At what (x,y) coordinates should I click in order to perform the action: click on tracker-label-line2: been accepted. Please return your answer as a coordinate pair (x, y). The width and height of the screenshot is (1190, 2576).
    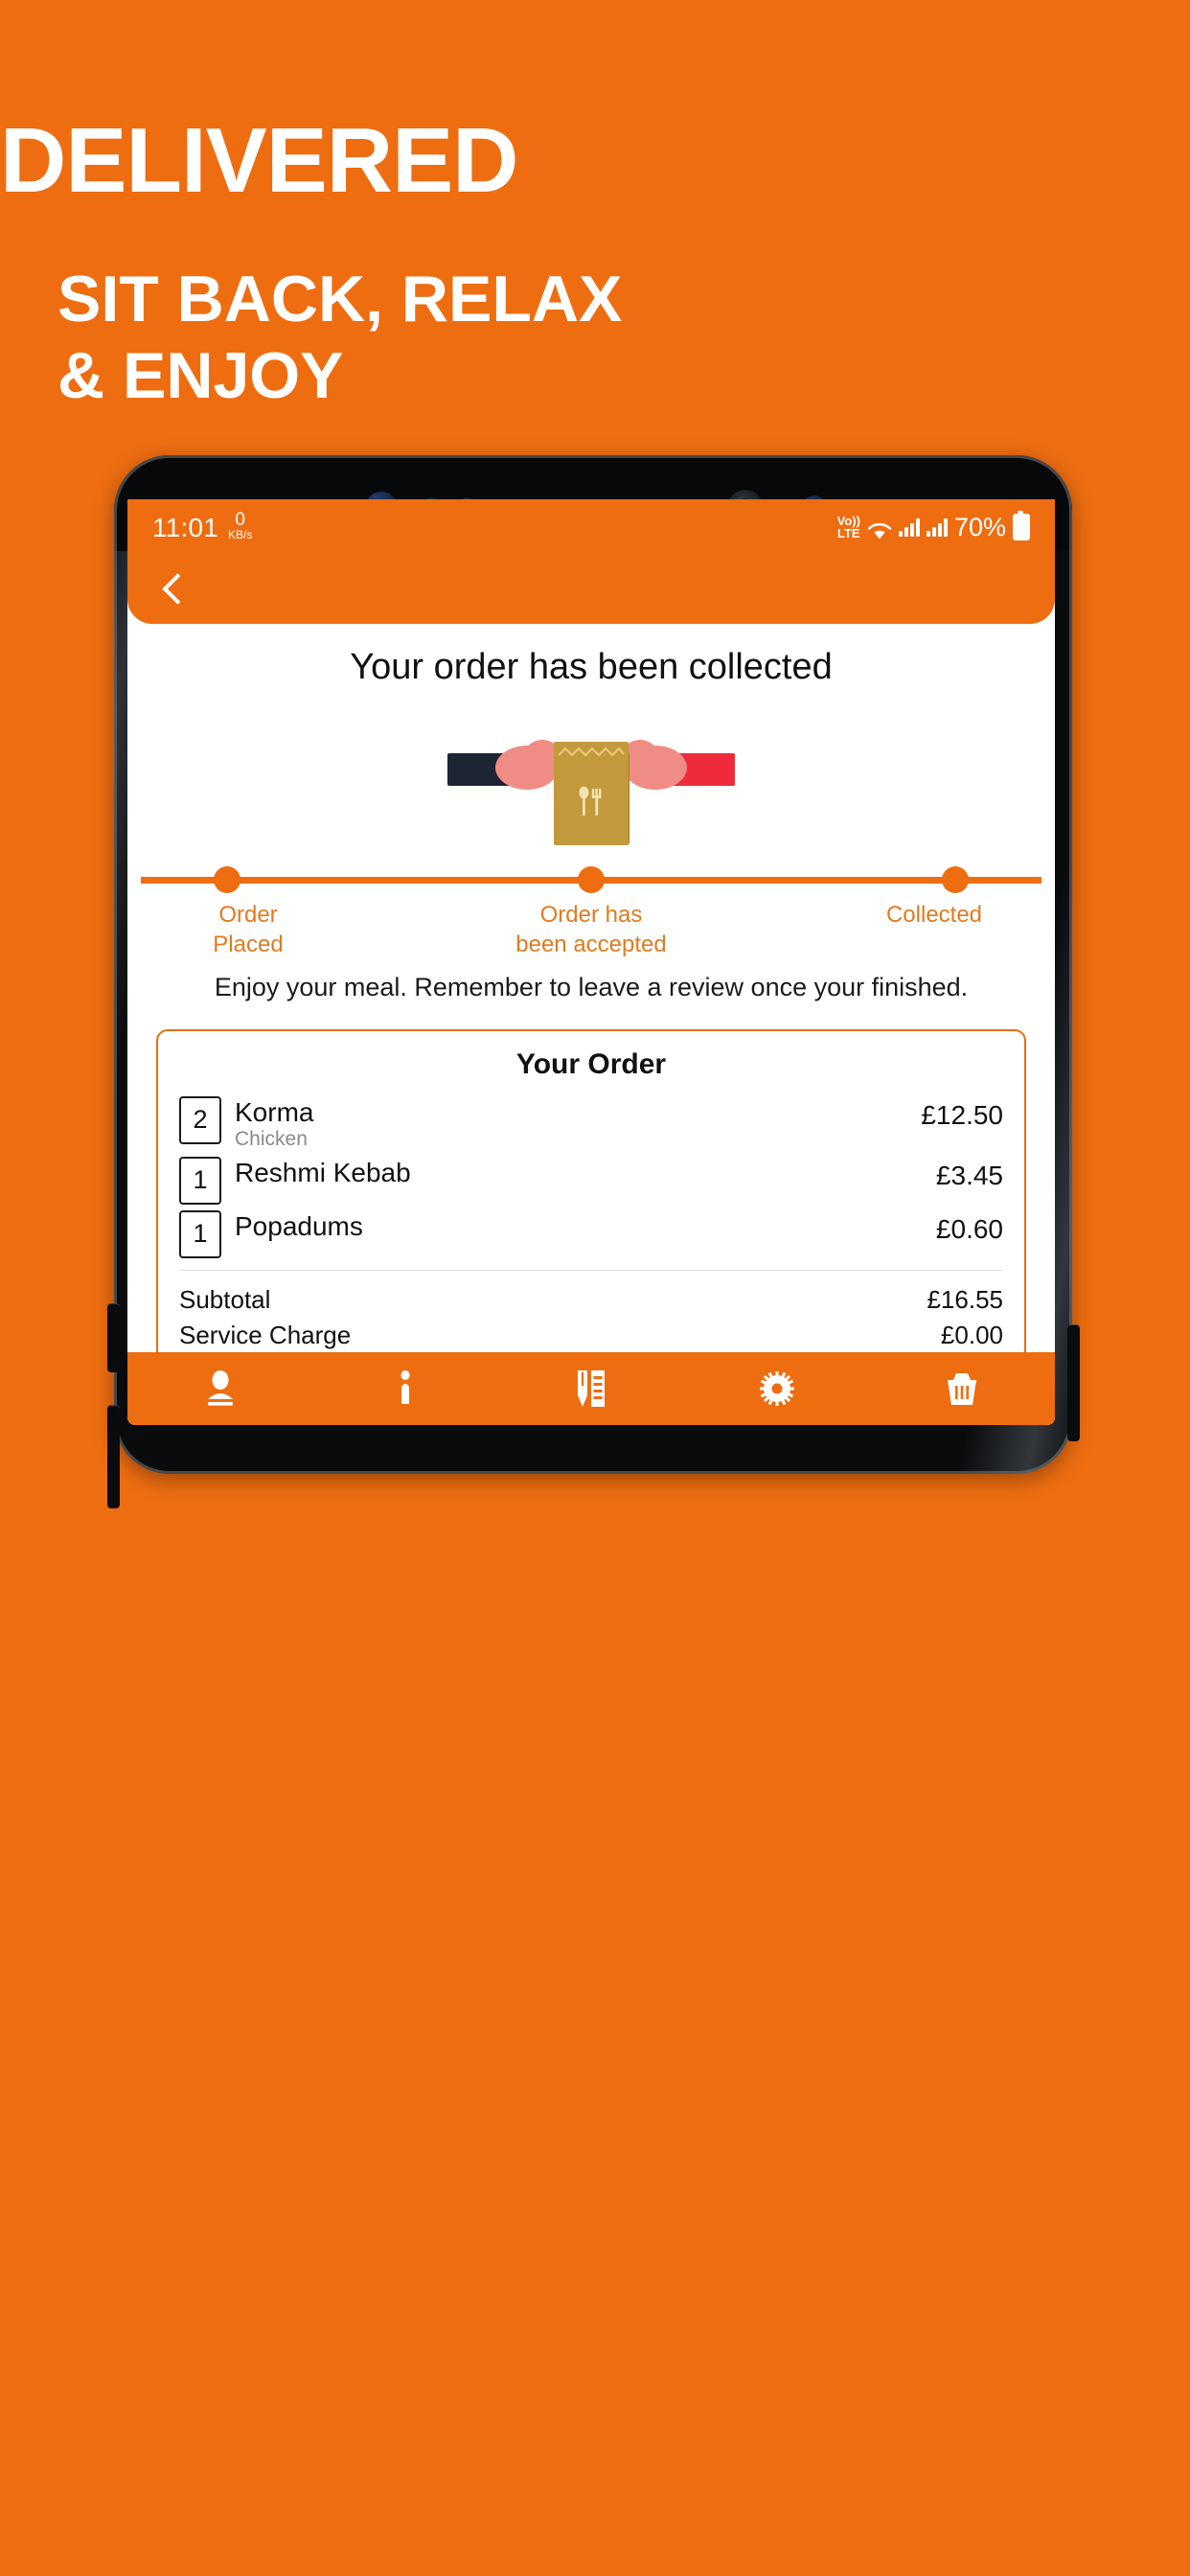
    Looking at the image, I should click on (591, 944).